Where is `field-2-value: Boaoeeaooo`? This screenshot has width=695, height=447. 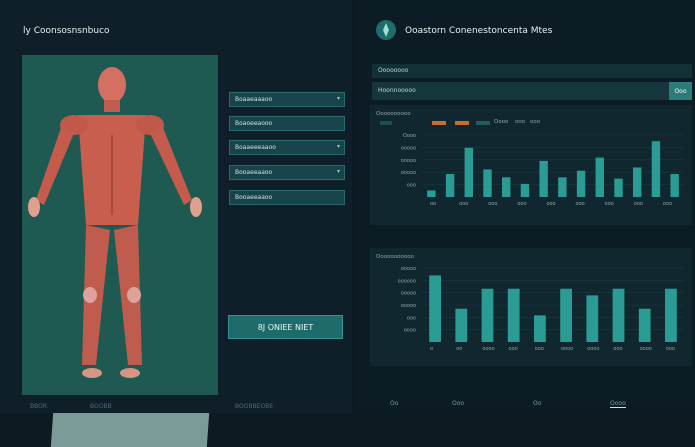
field-2-value: Boaoeeaooo is located at coordinates (254, 123).